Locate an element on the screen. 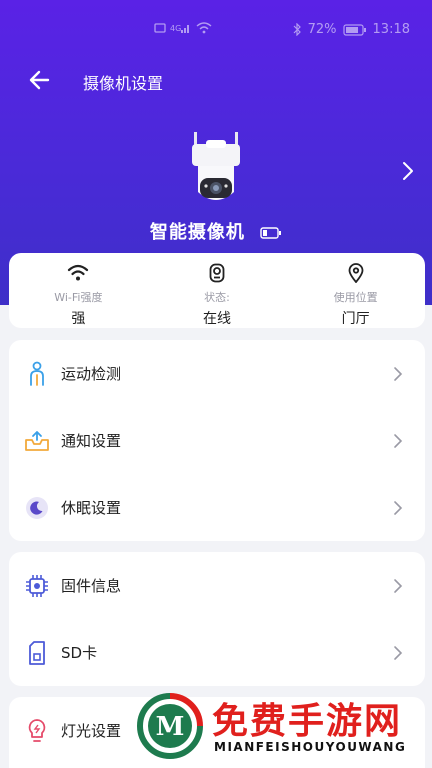 This screenshot has height=768, width=432. sd-card-row: SD卡 is located at coordinates (217, 652).